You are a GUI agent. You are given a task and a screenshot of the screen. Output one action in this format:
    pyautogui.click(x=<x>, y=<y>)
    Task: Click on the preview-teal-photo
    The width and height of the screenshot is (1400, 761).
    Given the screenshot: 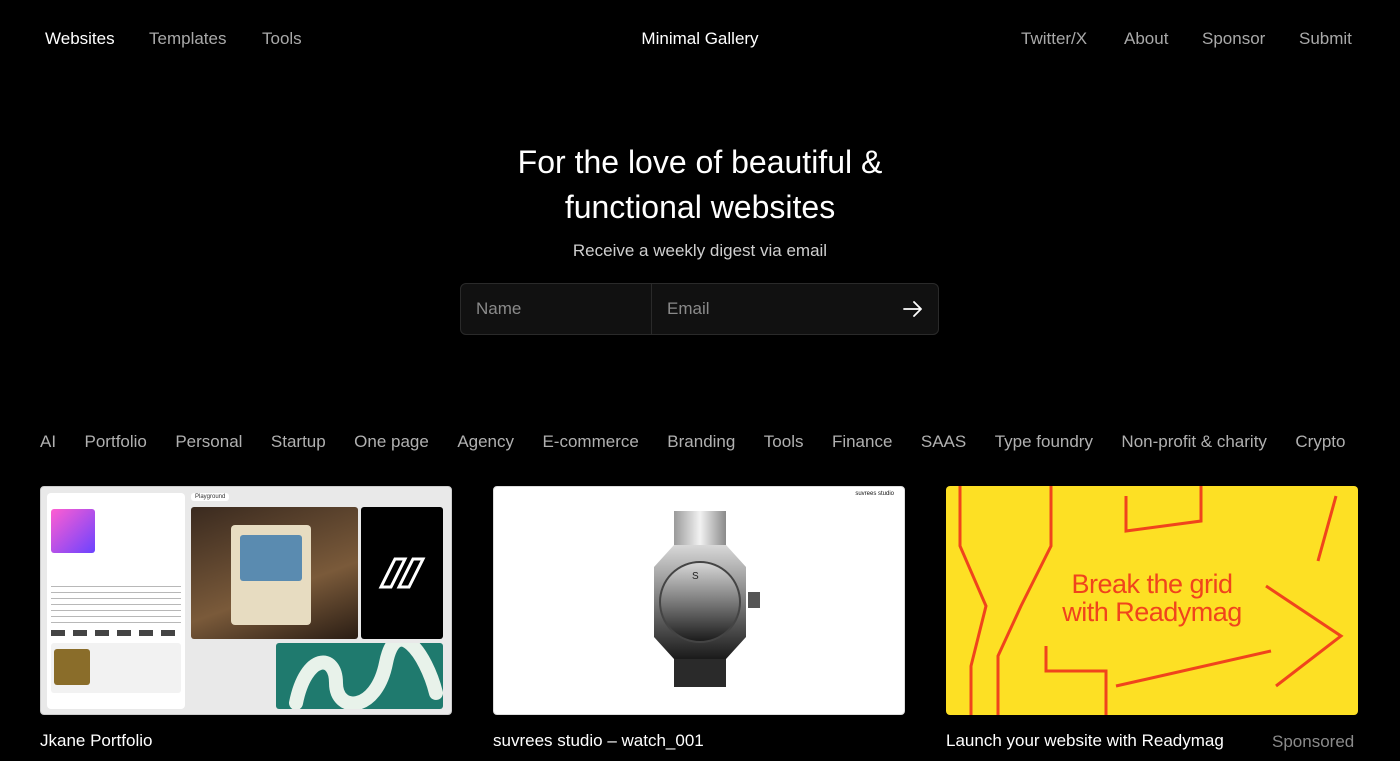 What is the action you would take?
    pyautogui.click(x=359, y=676)
    